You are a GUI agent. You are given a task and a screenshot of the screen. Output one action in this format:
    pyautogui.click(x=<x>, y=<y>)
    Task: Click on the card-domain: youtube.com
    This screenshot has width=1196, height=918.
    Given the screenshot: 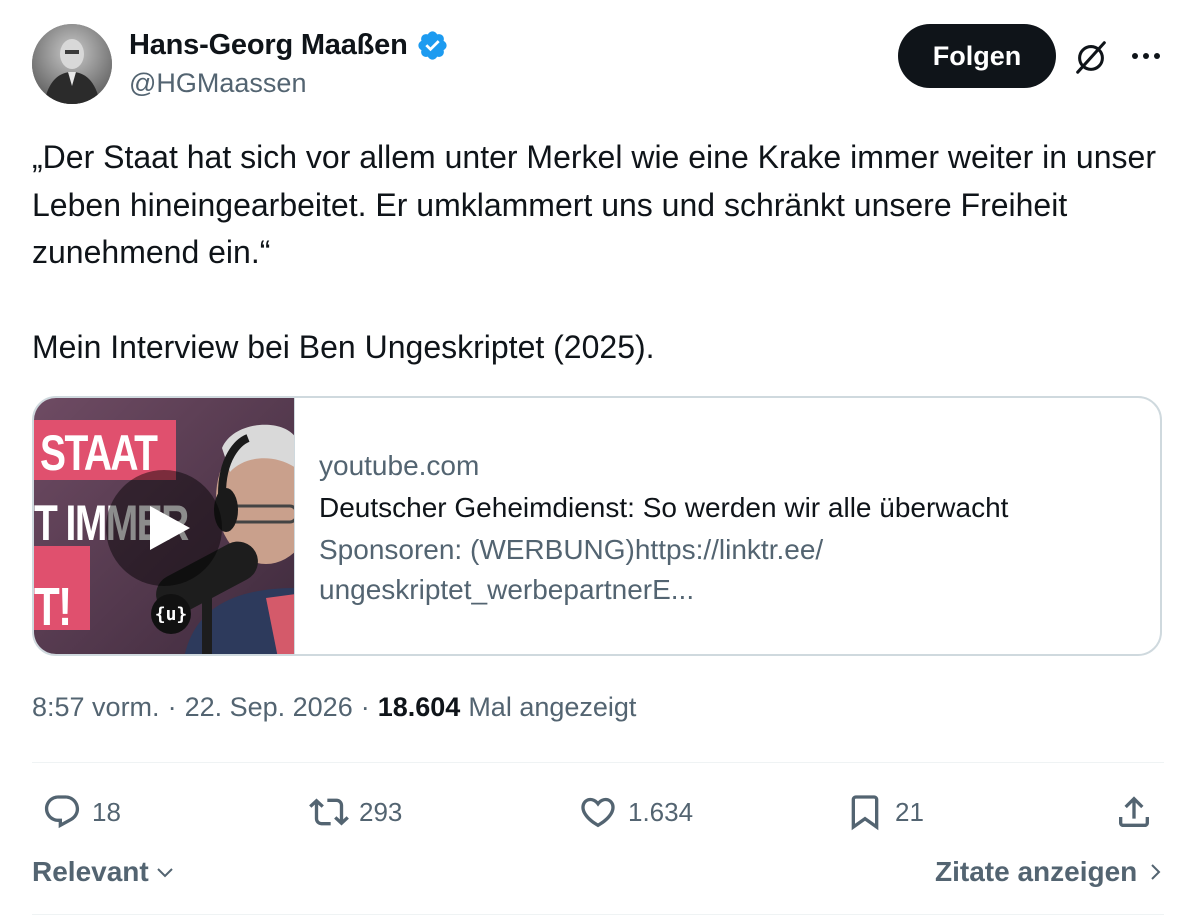 What is the action you would take?
    pyautogui.click(x=399, y=465)
    